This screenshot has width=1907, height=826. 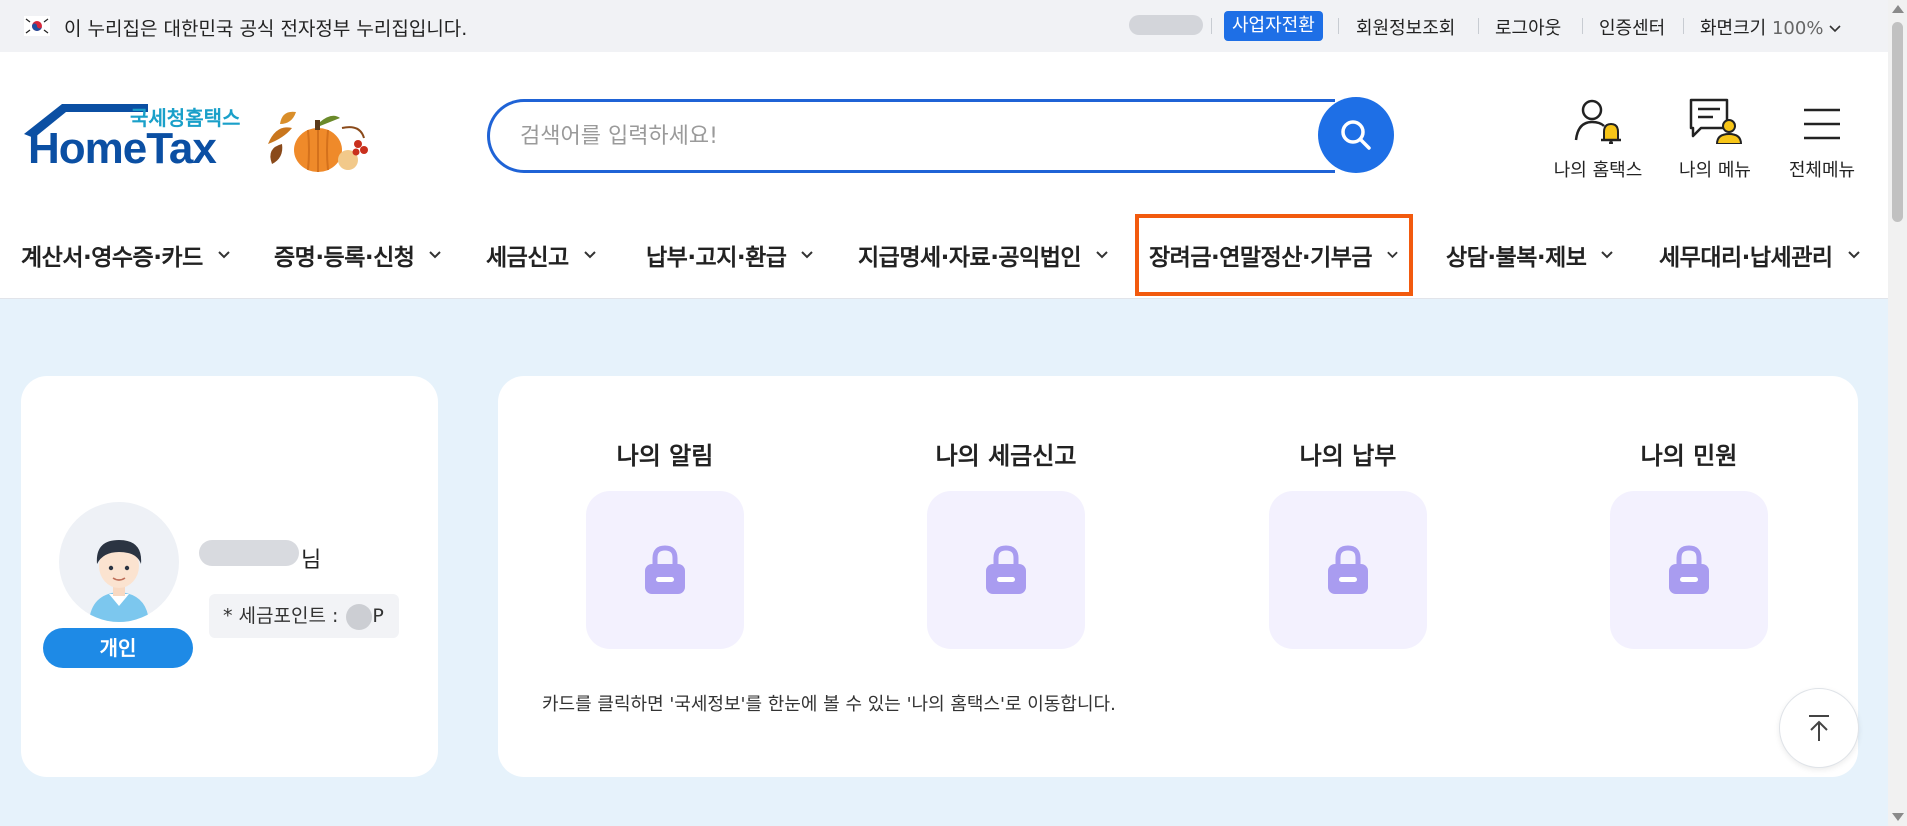 What do you see at coordinates (1516, 258) in the screenshot?
I see `nav-label: 상담·불복·제보` at bounding box center [1516, 258].